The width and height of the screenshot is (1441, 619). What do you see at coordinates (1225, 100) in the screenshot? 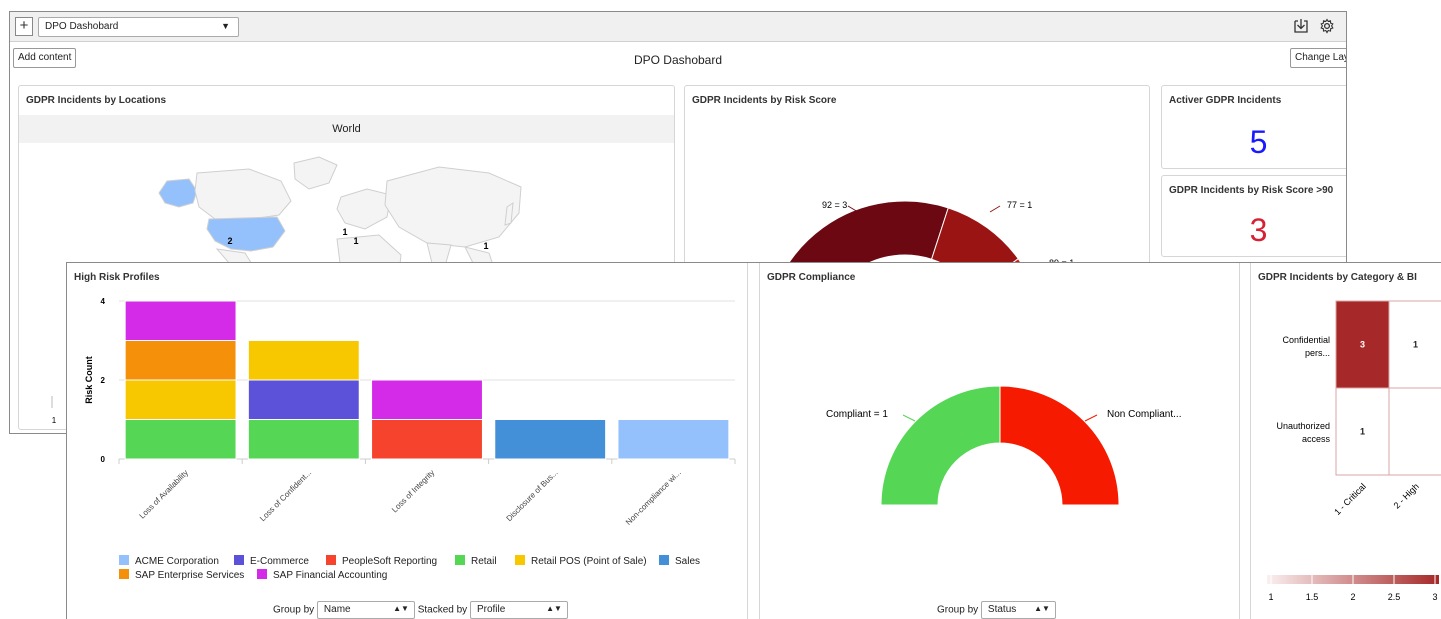
I see `panel-title: Activer GDPR Incidents` at bounding box center [1225, 100].